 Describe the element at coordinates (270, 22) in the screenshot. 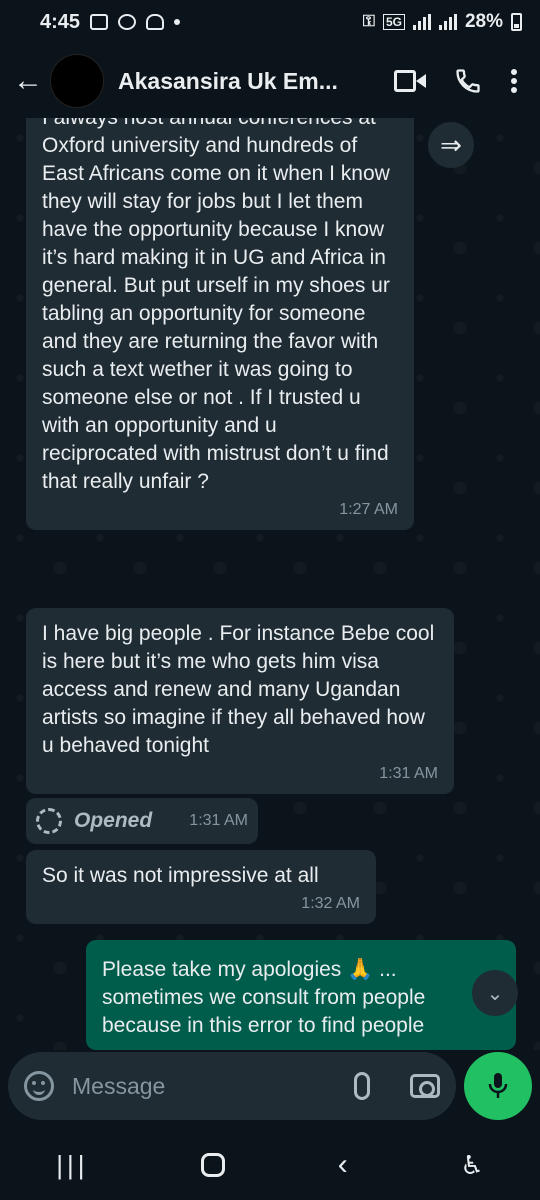

I see `status-bar: 4:45 ⚿ 5G 28%` at that location.